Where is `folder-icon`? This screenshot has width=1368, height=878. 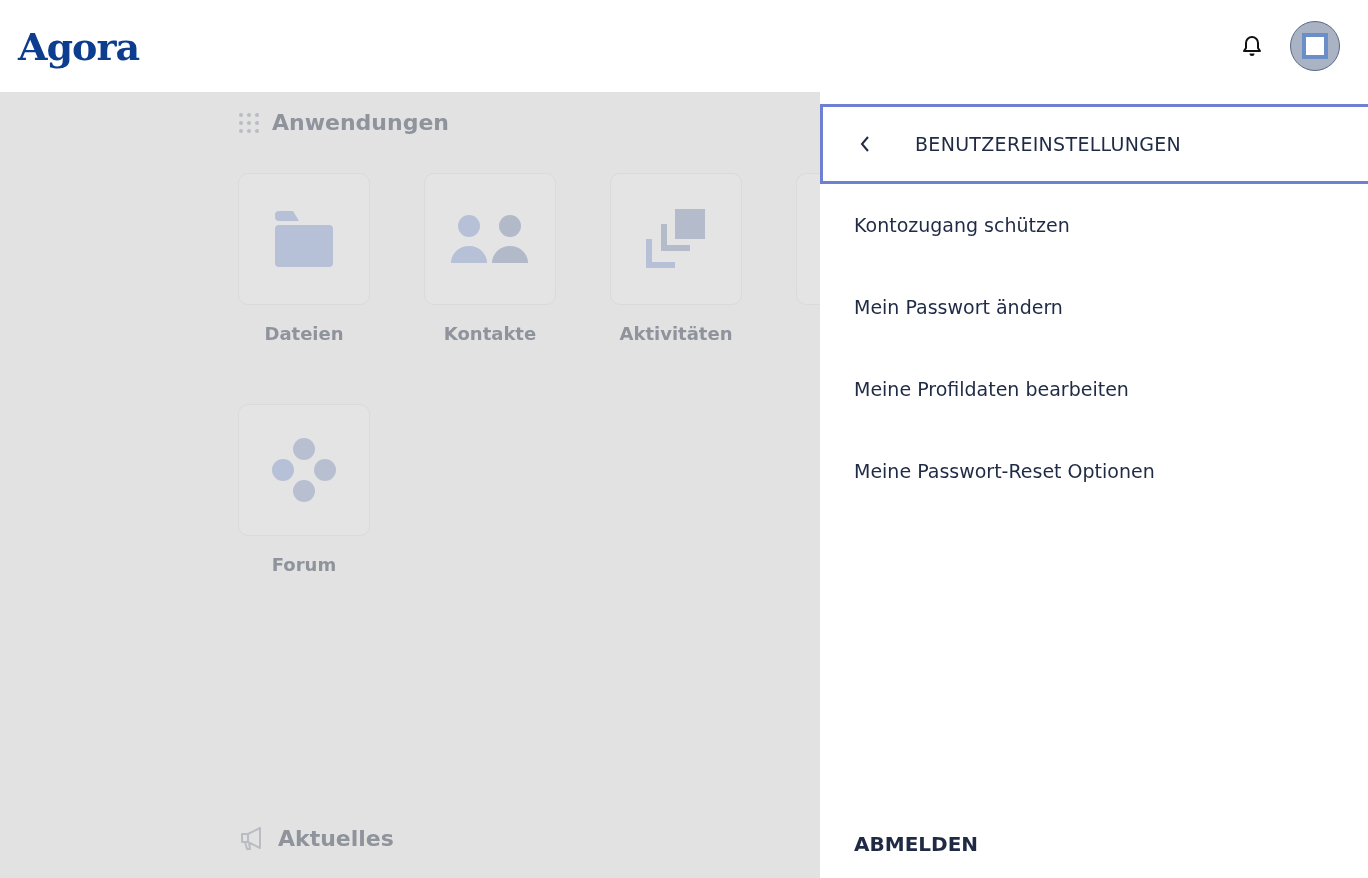
folder-icon is located at coordinates (304, 239).